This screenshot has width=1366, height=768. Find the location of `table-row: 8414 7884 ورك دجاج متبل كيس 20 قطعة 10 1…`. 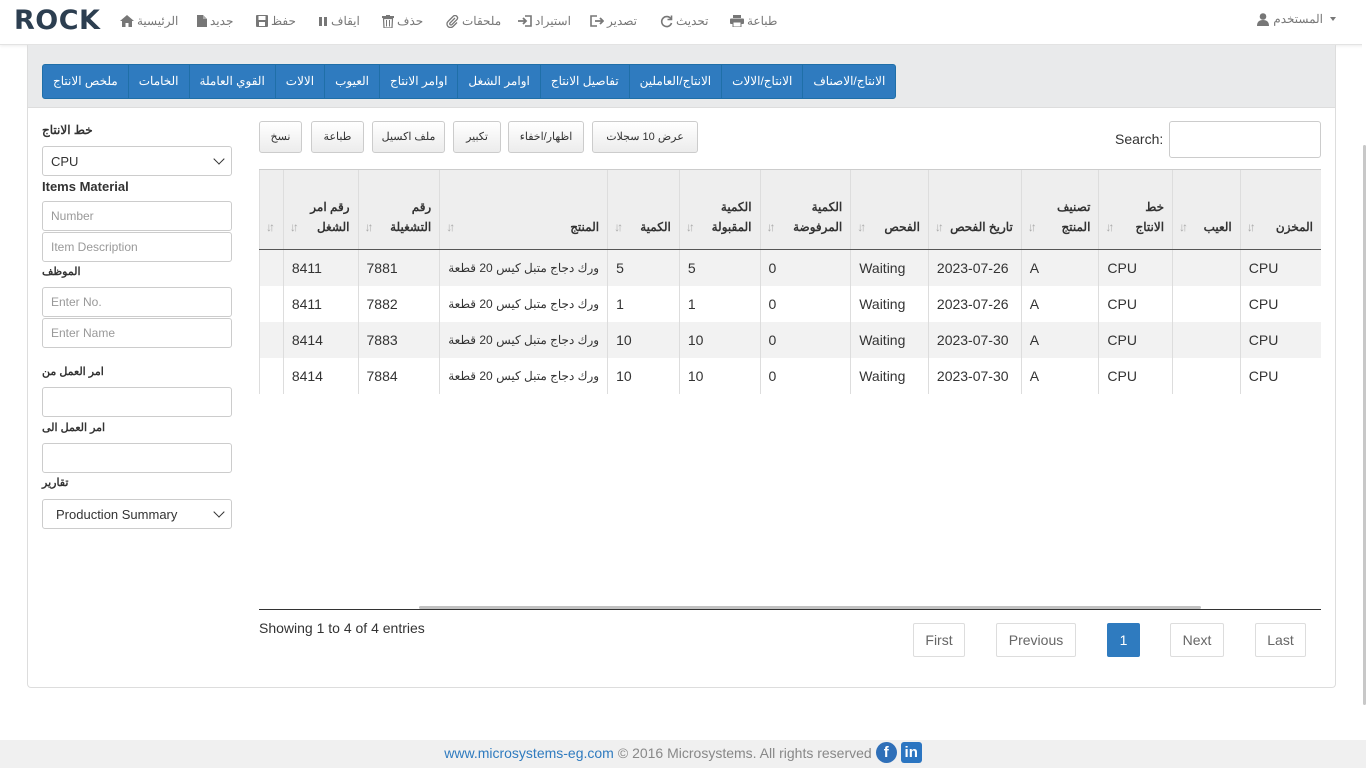

table-row: 8414 7884 ورك دجاج متبل كيس 20 قطعة 10 1… is located at coordinates (790, 375).